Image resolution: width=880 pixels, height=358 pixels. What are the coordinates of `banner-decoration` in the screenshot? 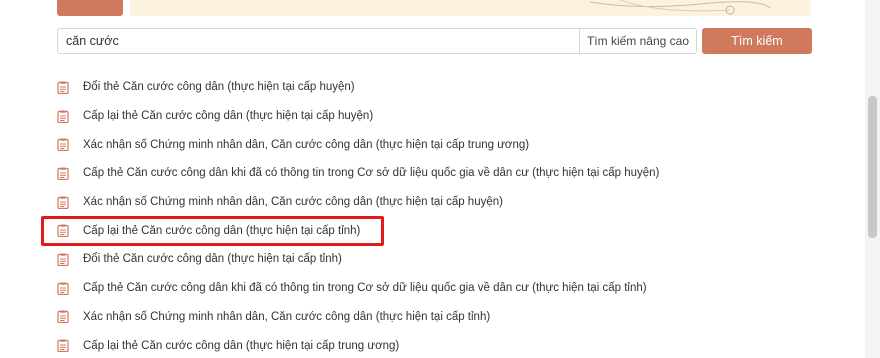 It's located at (680, 7).